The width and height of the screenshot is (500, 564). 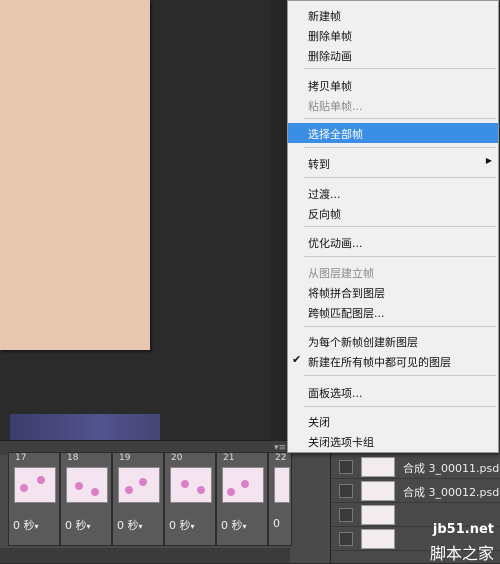 What do you see at coordinates (393, 55) in the screenshot?
I see `menu-item-delete-animation: 删除动画` at bounding box center [393, 55].